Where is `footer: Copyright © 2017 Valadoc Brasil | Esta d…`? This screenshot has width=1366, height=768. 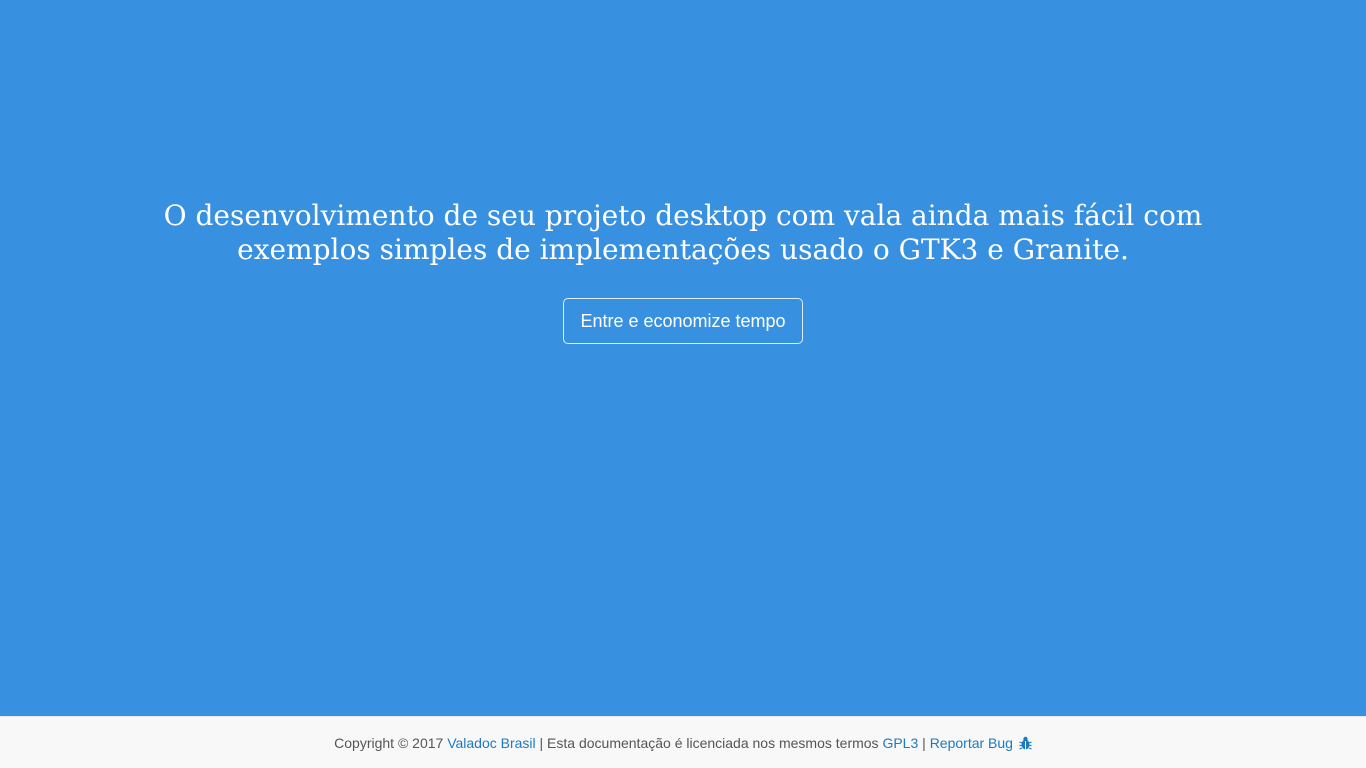 footer: Copyright © 2017 Valadoc Brasil | Esta d… is located at coordinates (683, 742).